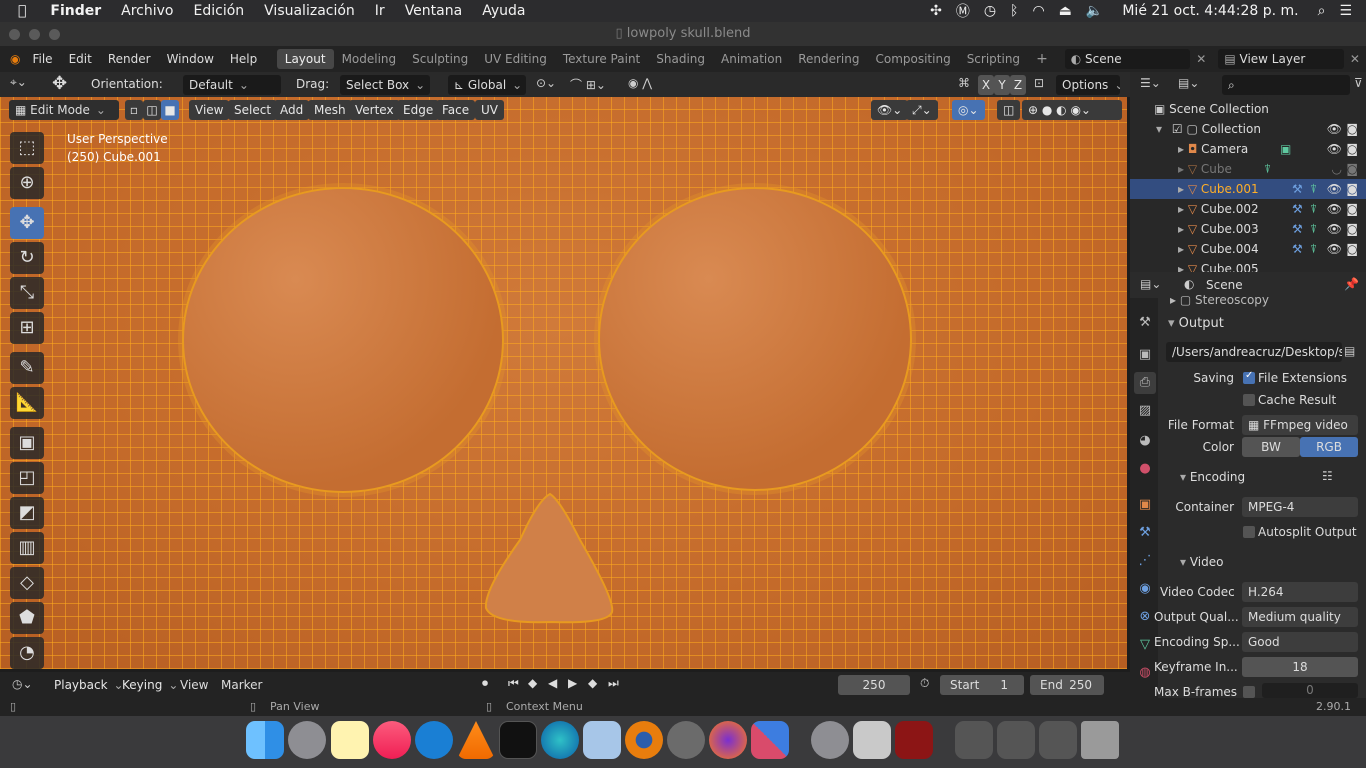 The image size is (1366, 768). I want to click on folder-icon: ▤, so click(1349, 351).